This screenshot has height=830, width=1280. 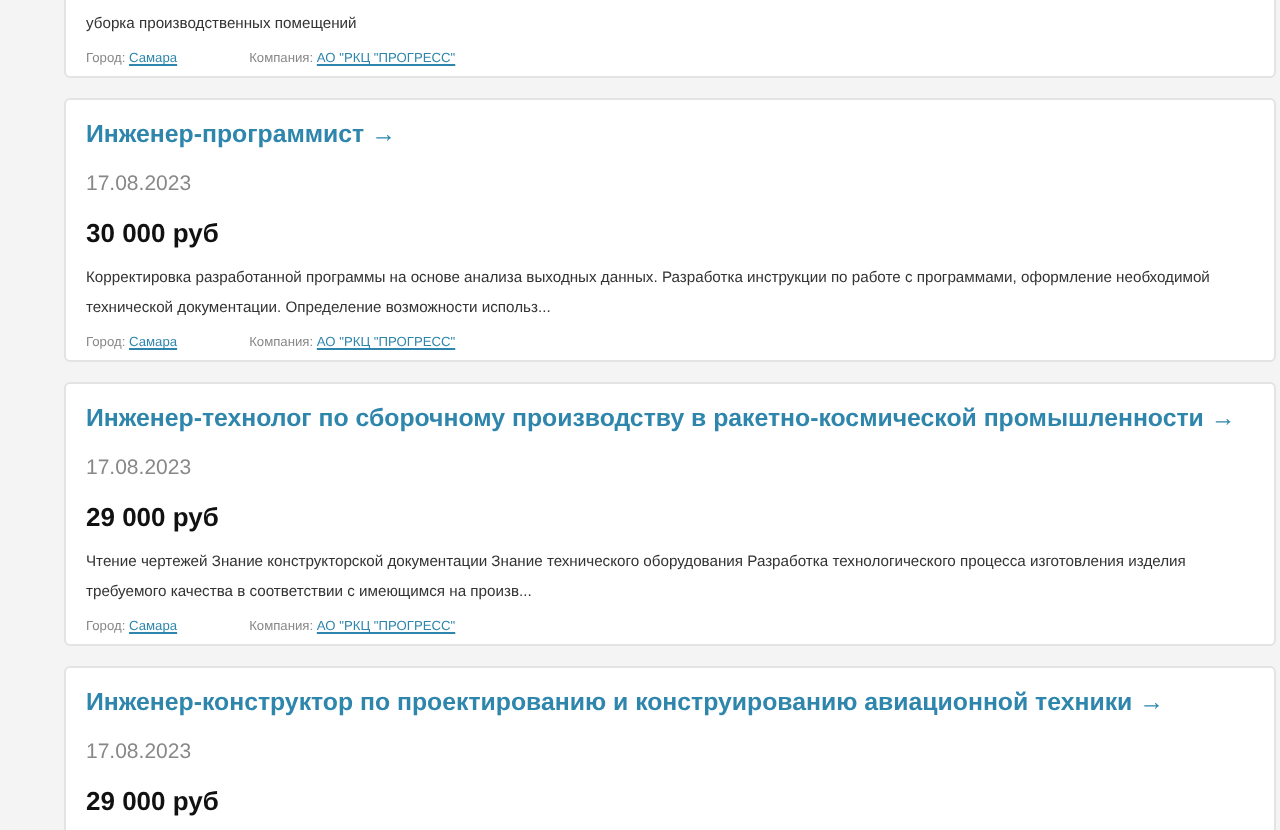 What do you see at coordinates (241, 134) in the screenshot?
I see `vacancy-title-link: Инженер-программист →` at bounding box center [241, 134].